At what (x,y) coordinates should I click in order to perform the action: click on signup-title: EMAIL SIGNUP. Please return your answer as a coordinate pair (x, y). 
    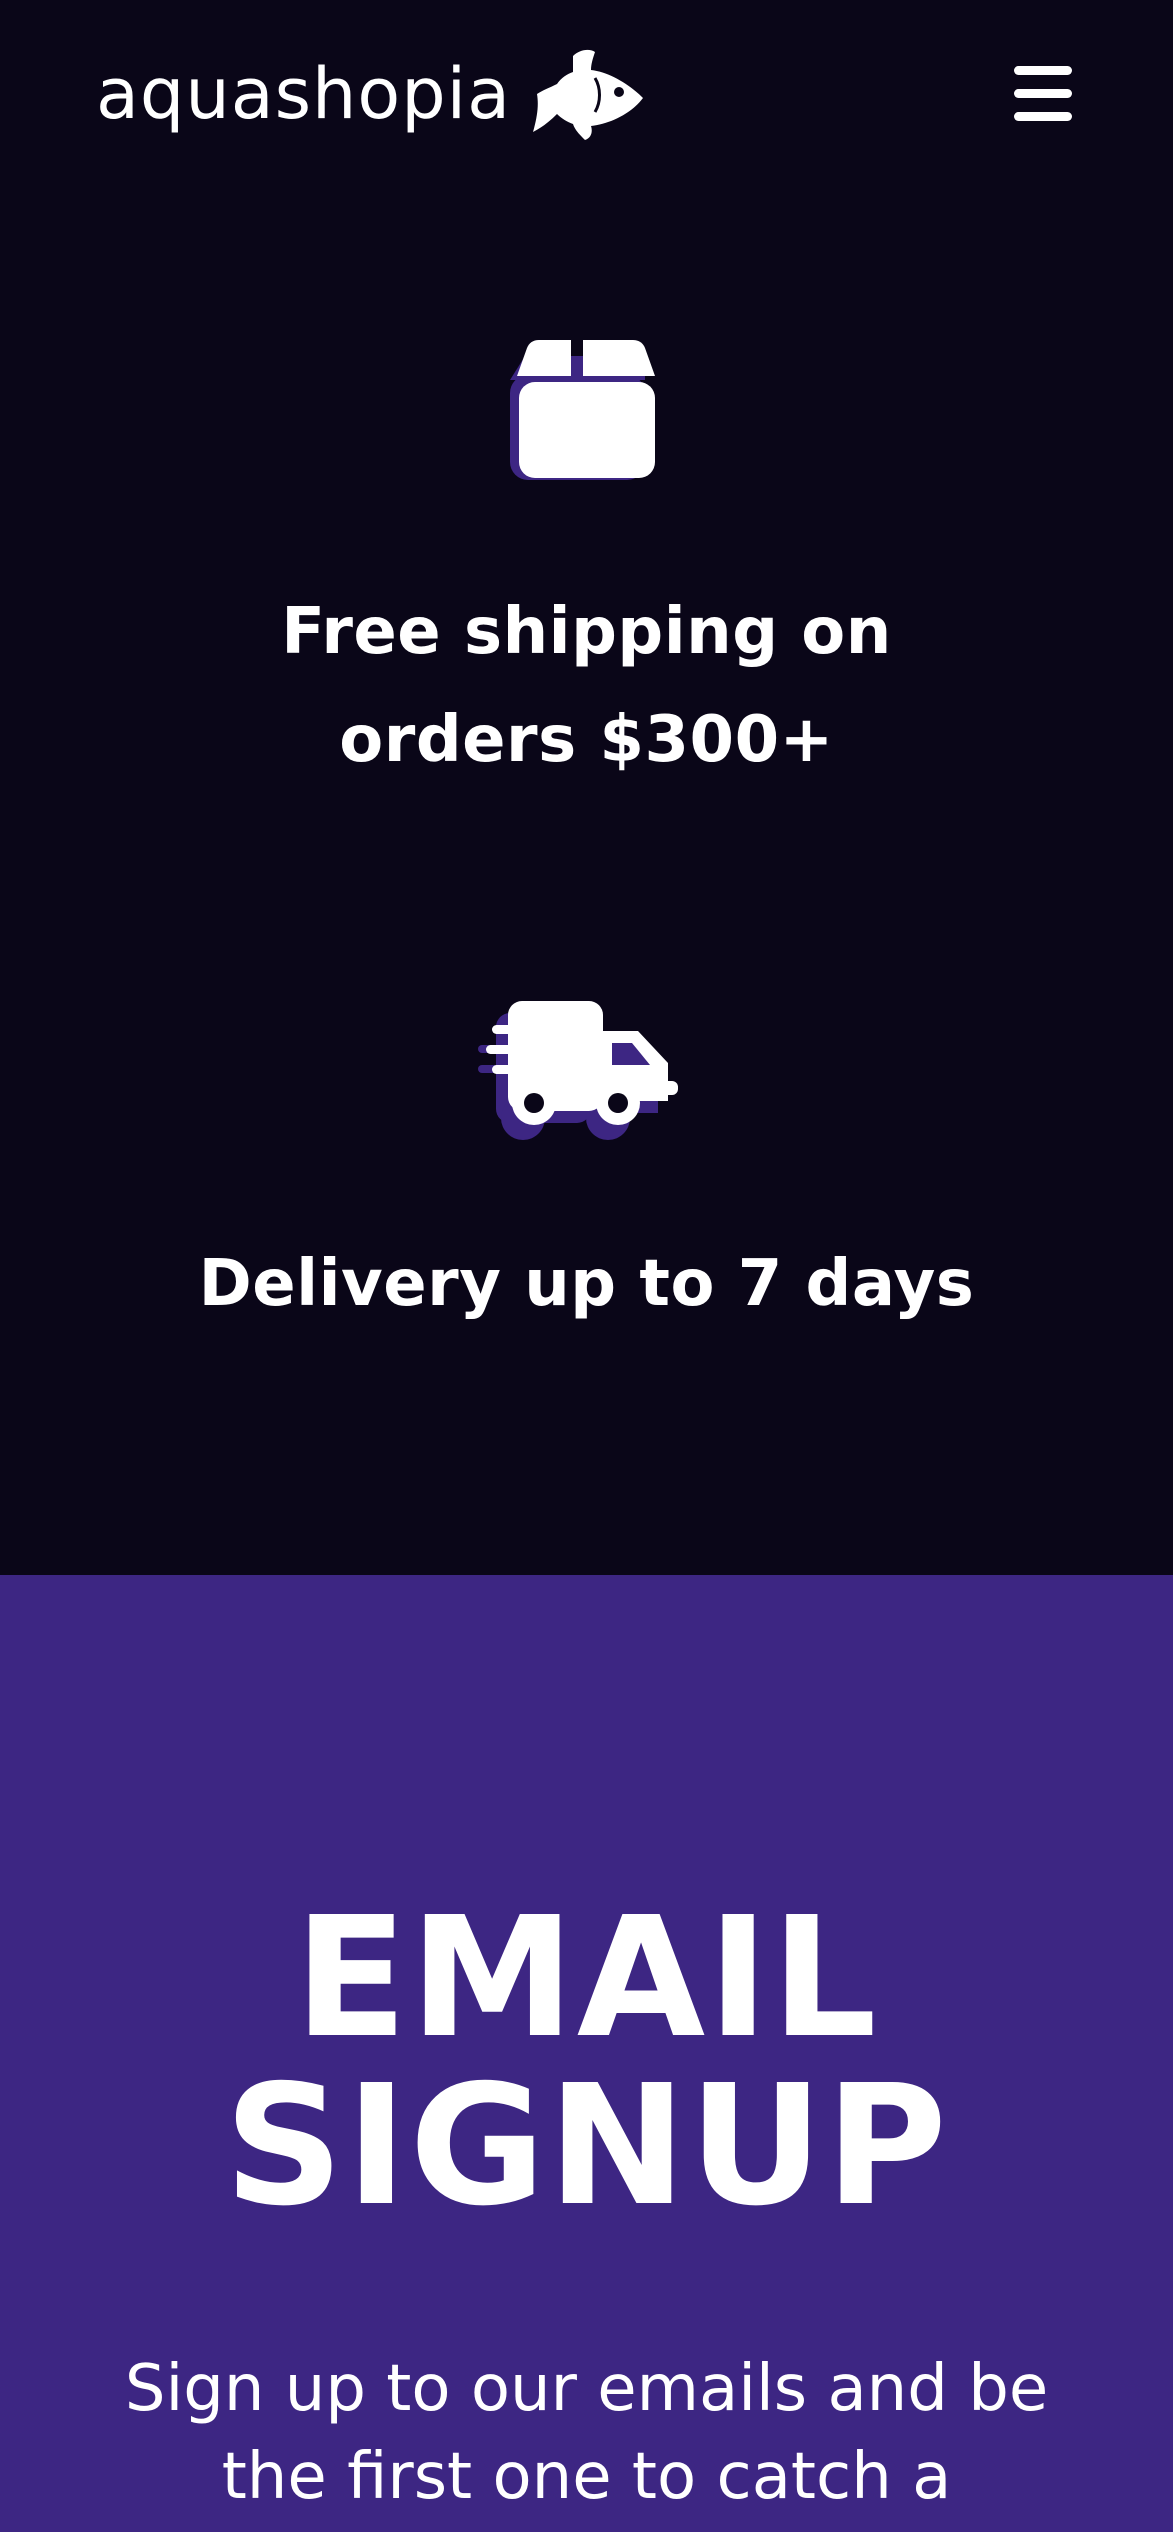
    Looking at the image, I should click on (586, 2062).